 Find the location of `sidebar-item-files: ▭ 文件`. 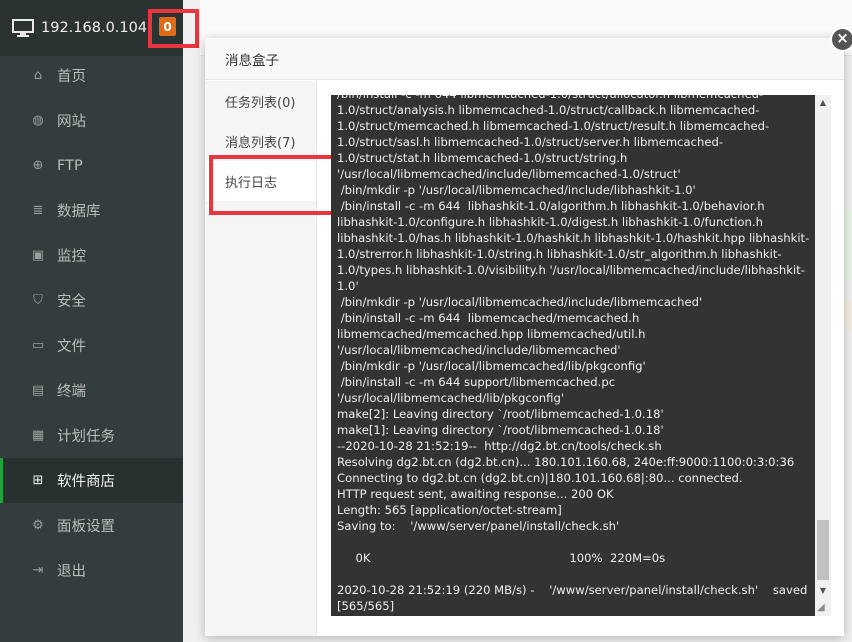

sidebar-item-files: ▭ 文件 is located at coordinates (91, 345).